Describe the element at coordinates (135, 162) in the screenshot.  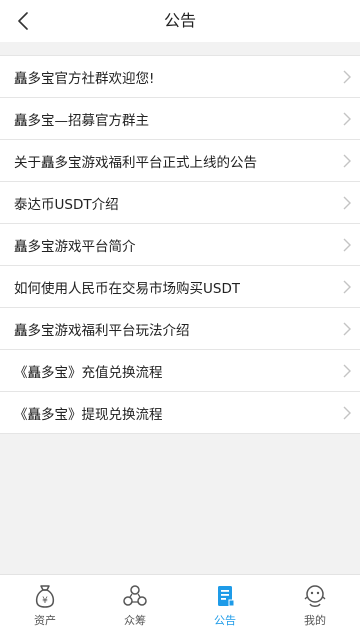
I see `announcement-title: 关于矗多宝游戏福利平台正式上线的公告` at that location.